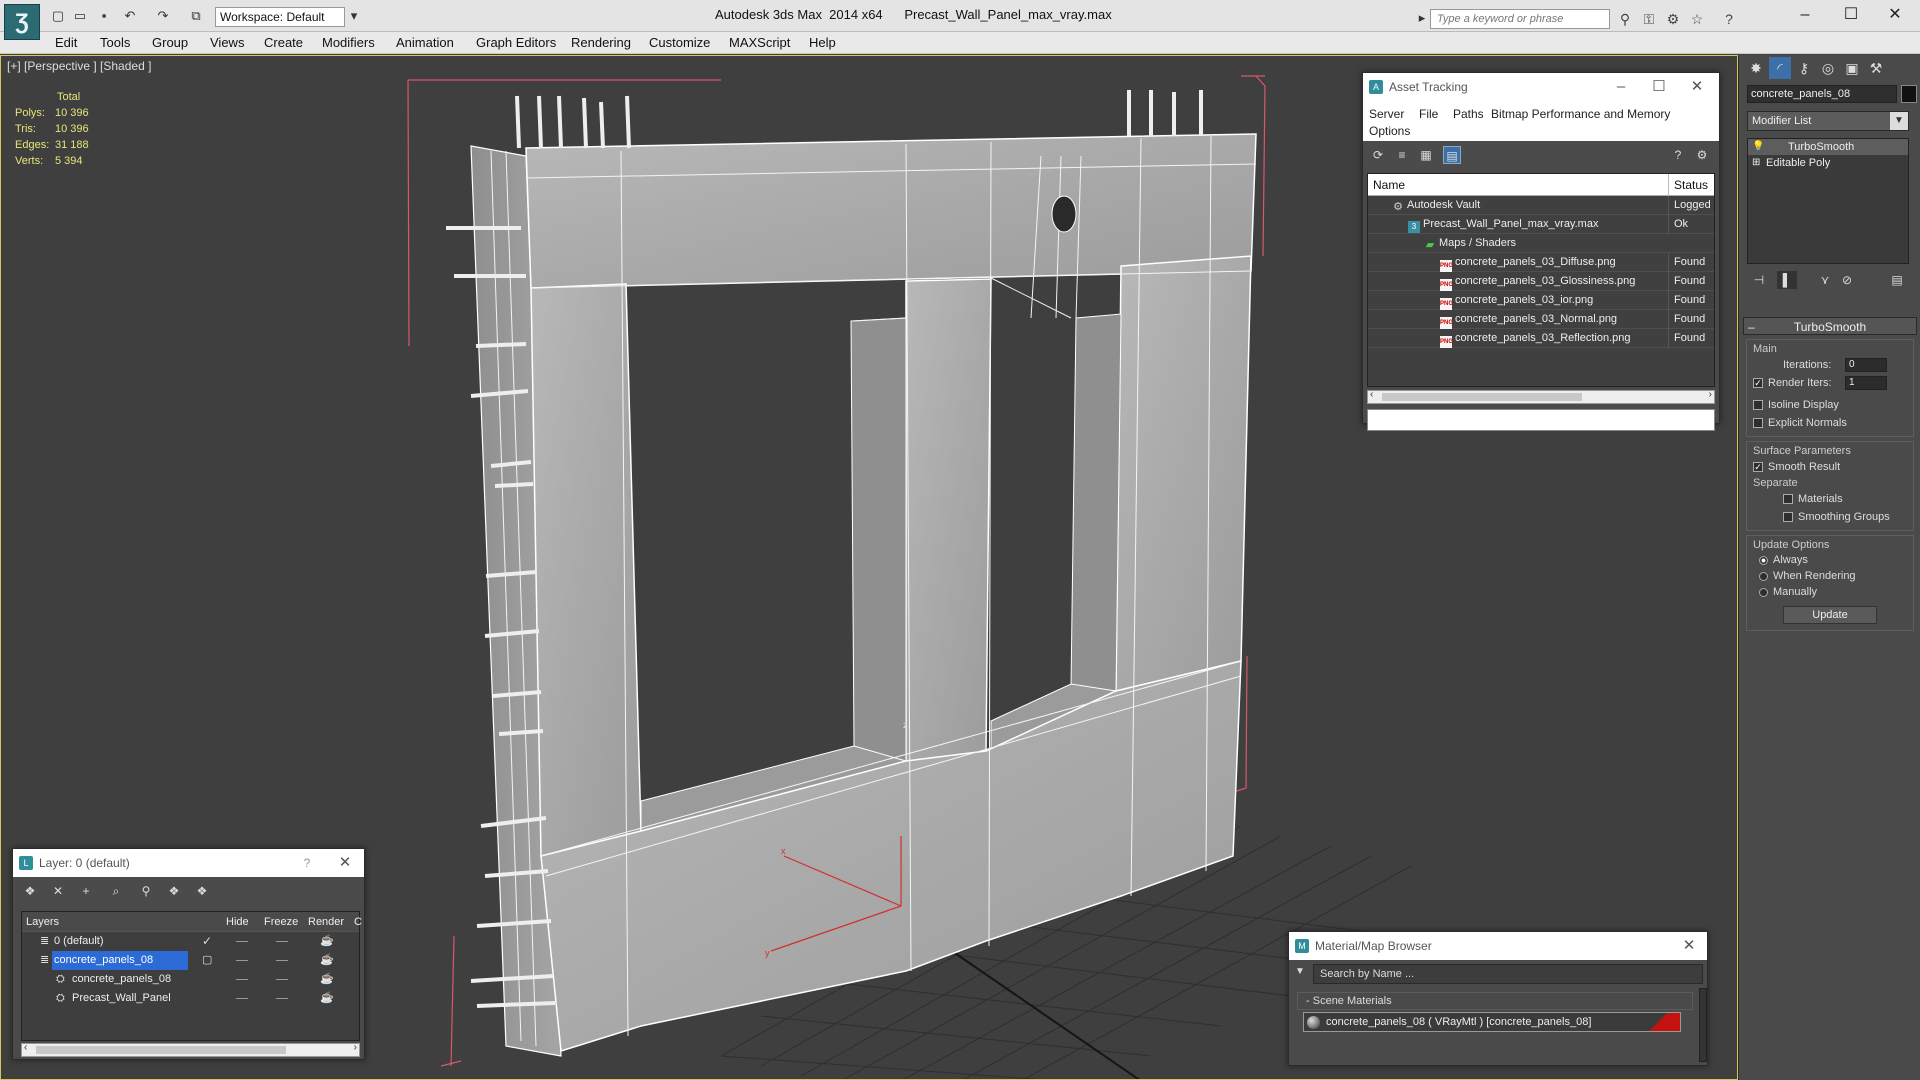 Image resolution: width=1920 pixels, height=1080 pixels. I want to click on manually-radio, so click(1763, 592).